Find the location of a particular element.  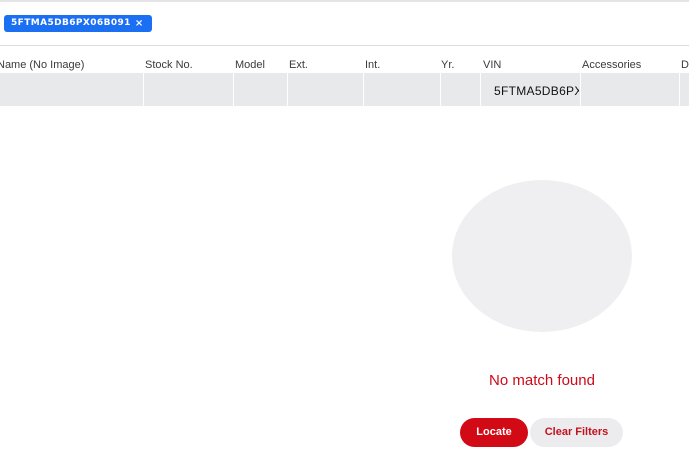

column-header-name: Name (No Image) is located at coordinates (42, 65).